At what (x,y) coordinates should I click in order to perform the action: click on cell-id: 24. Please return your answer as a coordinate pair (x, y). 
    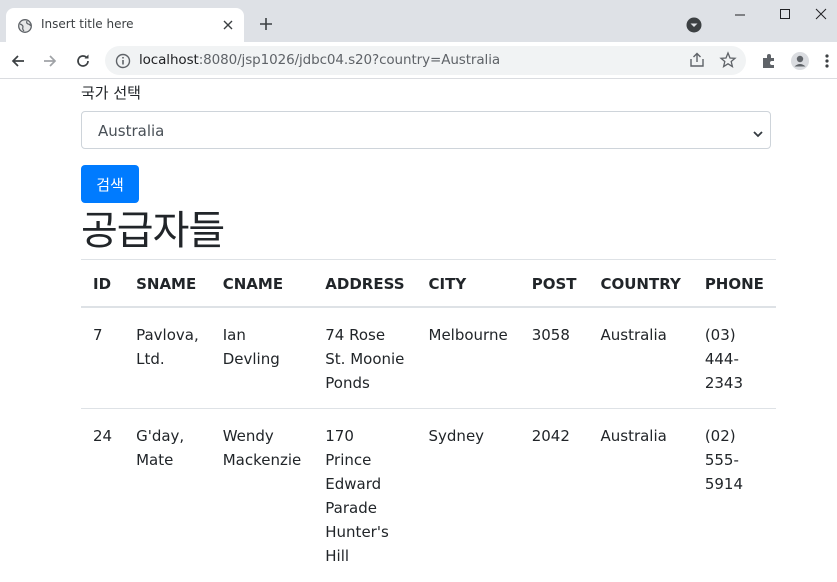
    Looking at the image, I should click on (103, 494).